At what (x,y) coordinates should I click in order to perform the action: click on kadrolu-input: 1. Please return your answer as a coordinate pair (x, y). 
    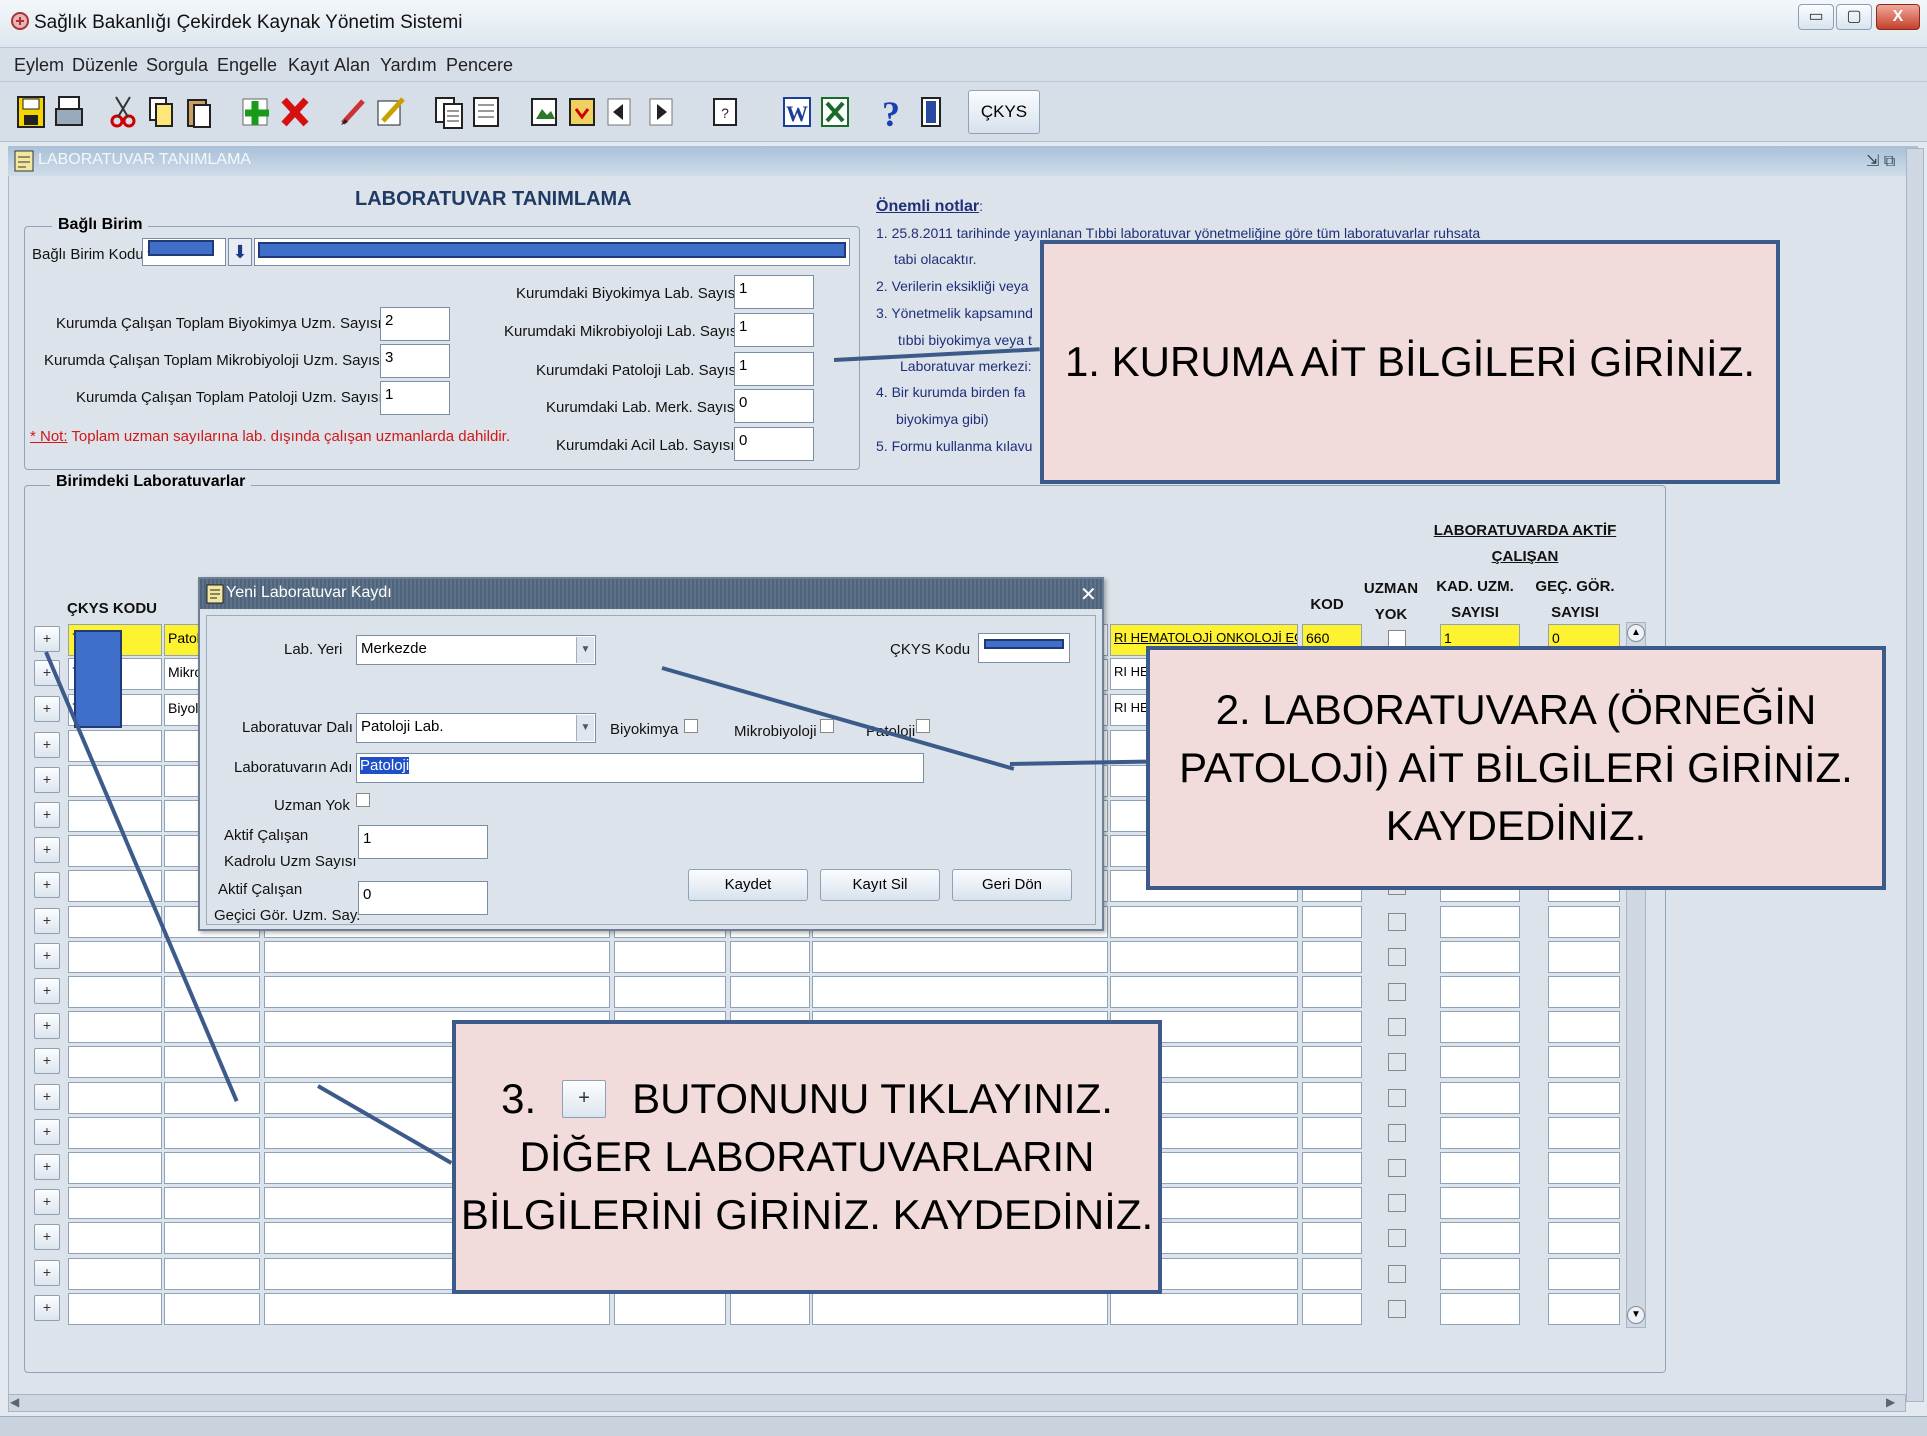
    Looking at the image, I should click on (423, 842).